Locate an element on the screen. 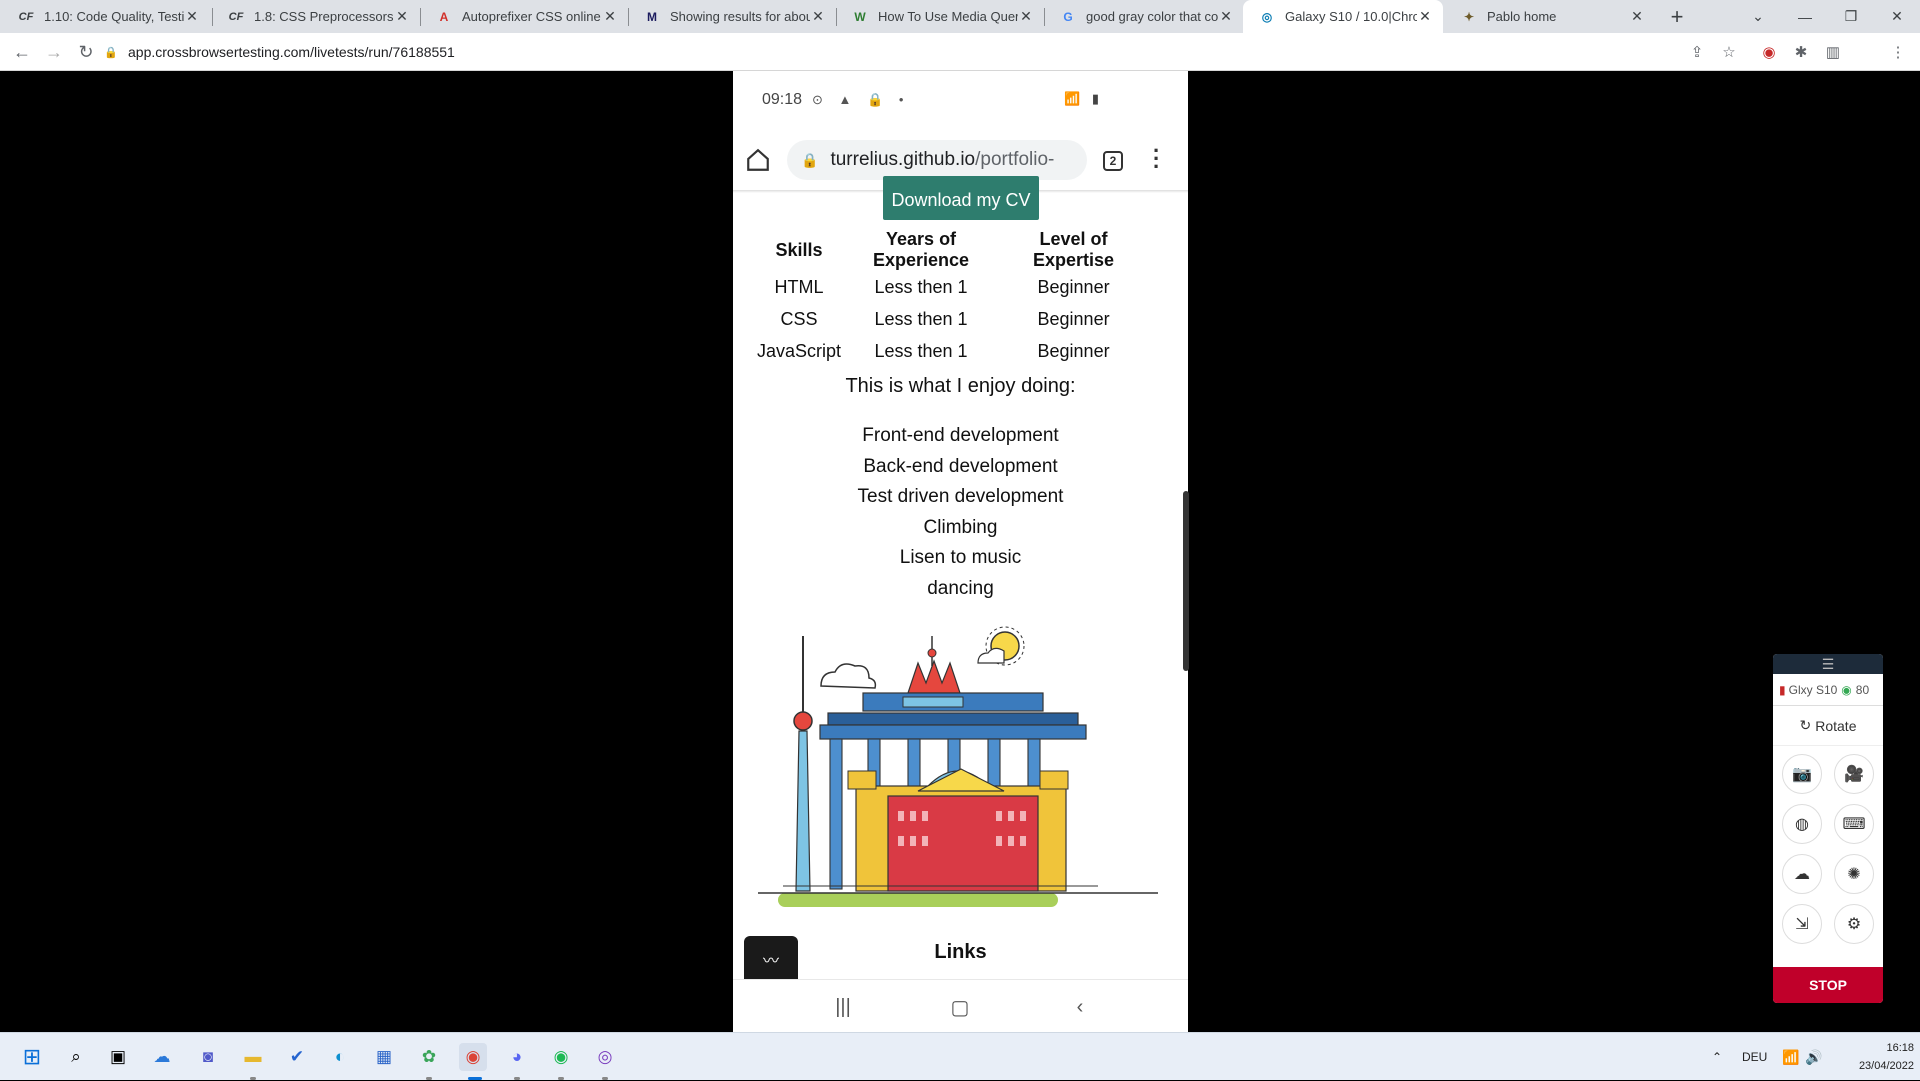 This screenshot has width=1920, height=1081. discord-icon: ◕ is located at coordinates (517, 1057).